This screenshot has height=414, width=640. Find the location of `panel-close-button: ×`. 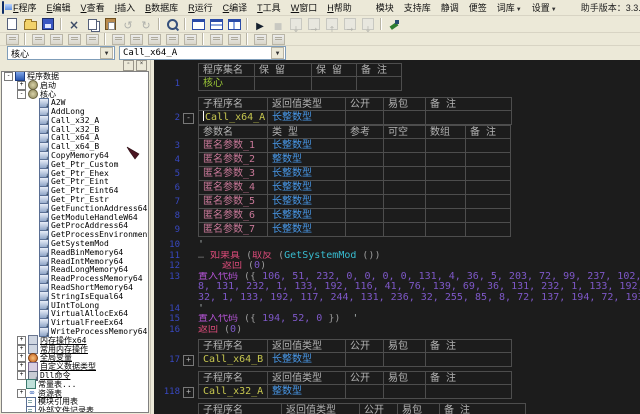

panel-close-button: × is located at coordinates (141, 65).